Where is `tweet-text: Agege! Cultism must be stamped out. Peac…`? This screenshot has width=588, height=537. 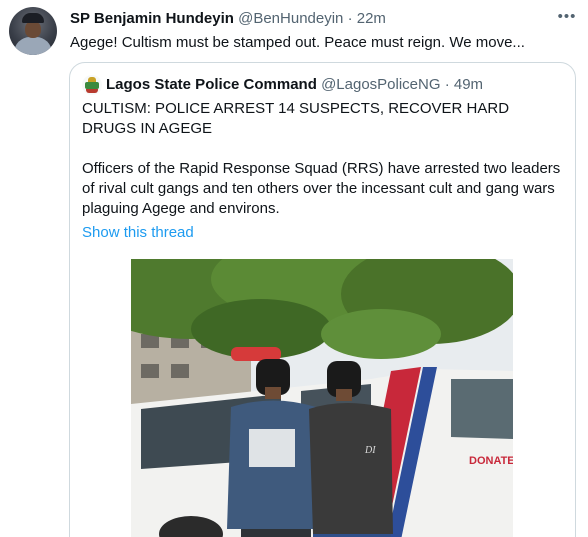
tweet-text: Agege! Cultism must be stamped out. Peac… is located at coordinates (297, 42).